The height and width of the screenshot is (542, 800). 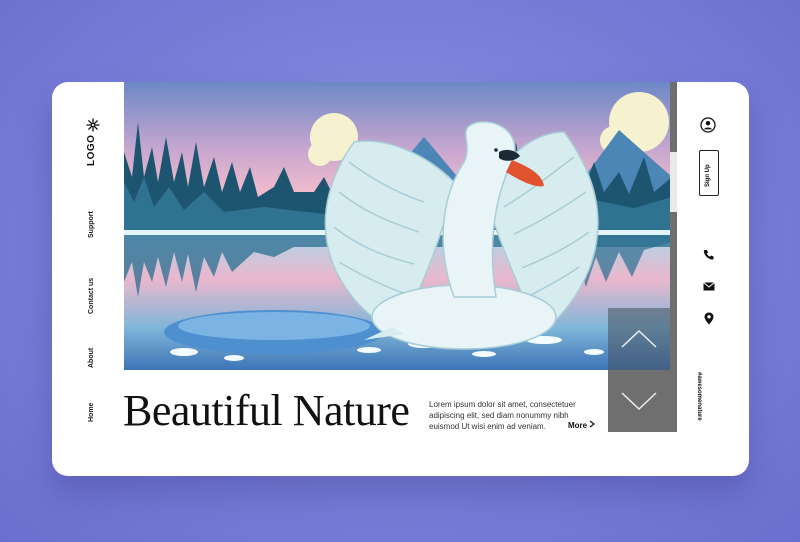 What do you see at coordinates (709, 286) in the screenshot?
I see `mail-icon` at bounding box center [709, 286].